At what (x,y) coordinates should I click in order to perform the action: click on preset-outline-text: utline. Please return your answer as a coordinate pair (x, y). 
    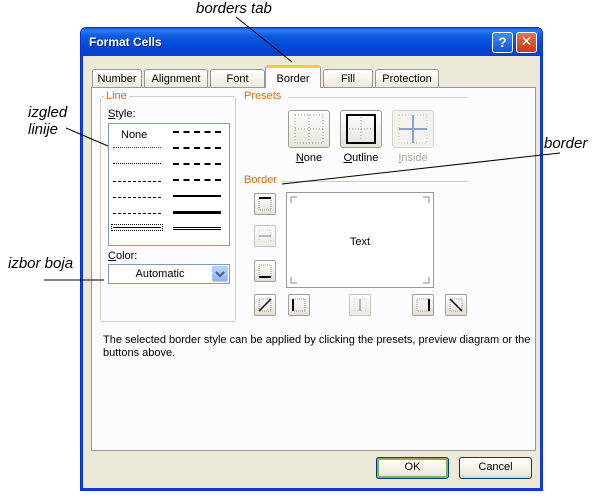
    Looking at the image, I should click on (365, 158).